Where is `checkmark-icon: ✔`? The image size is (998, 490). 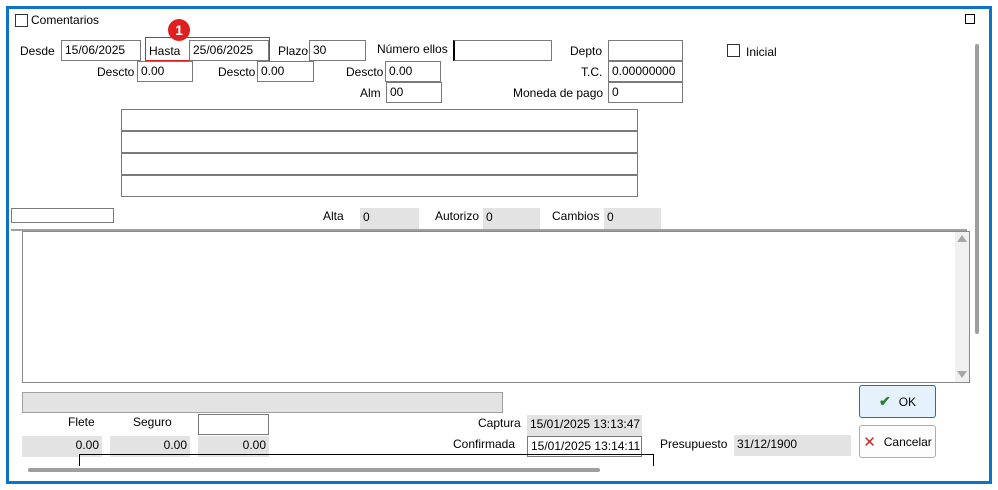
checkmark-icon: ✔ is located at coordinates (884, 401).